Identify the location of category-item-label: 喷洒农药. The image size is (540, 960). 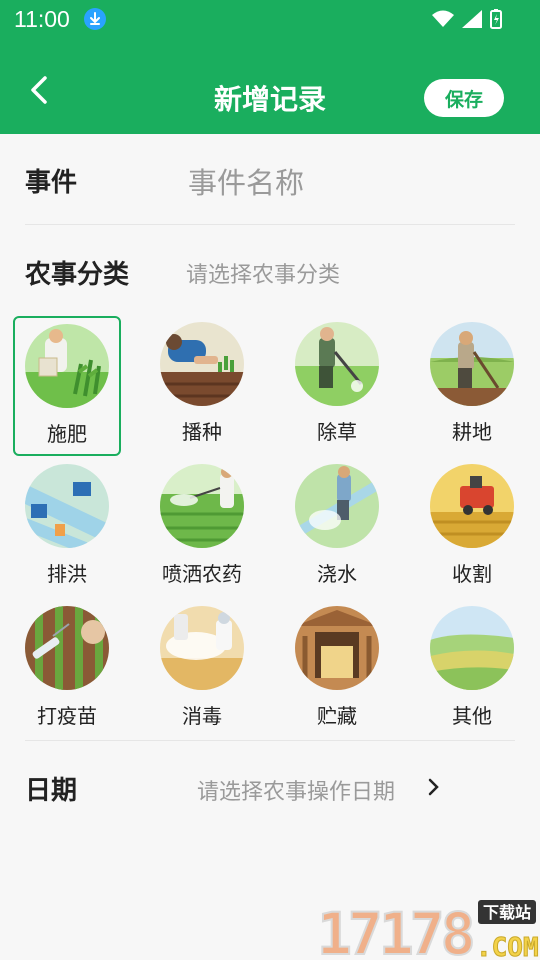
(202, 574).